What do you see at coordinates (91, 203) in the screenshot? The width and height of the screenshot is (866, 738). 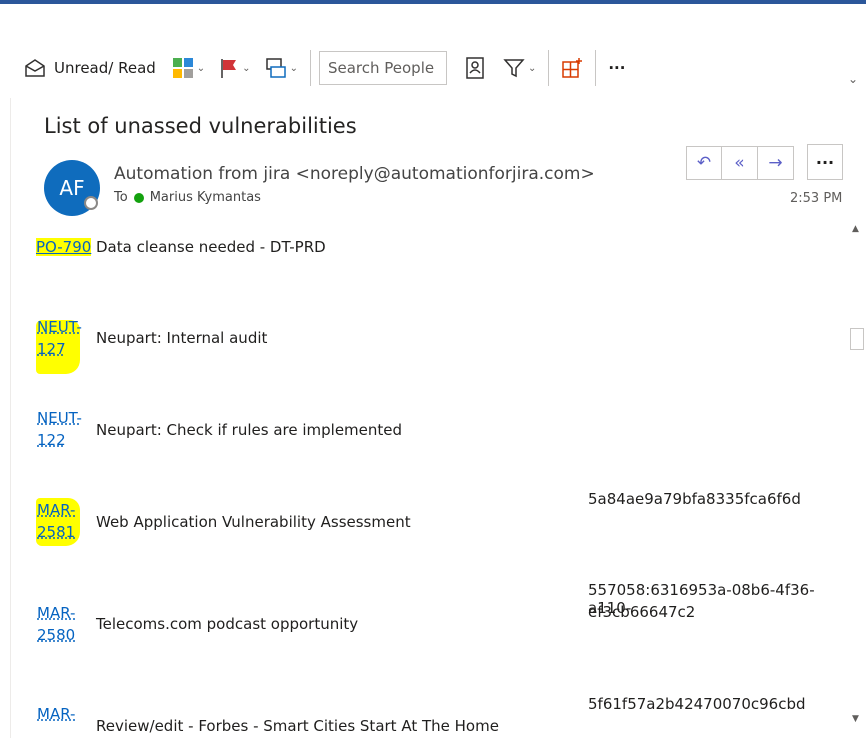 I see `presence-status-icon` at bounding box center [91, 203].